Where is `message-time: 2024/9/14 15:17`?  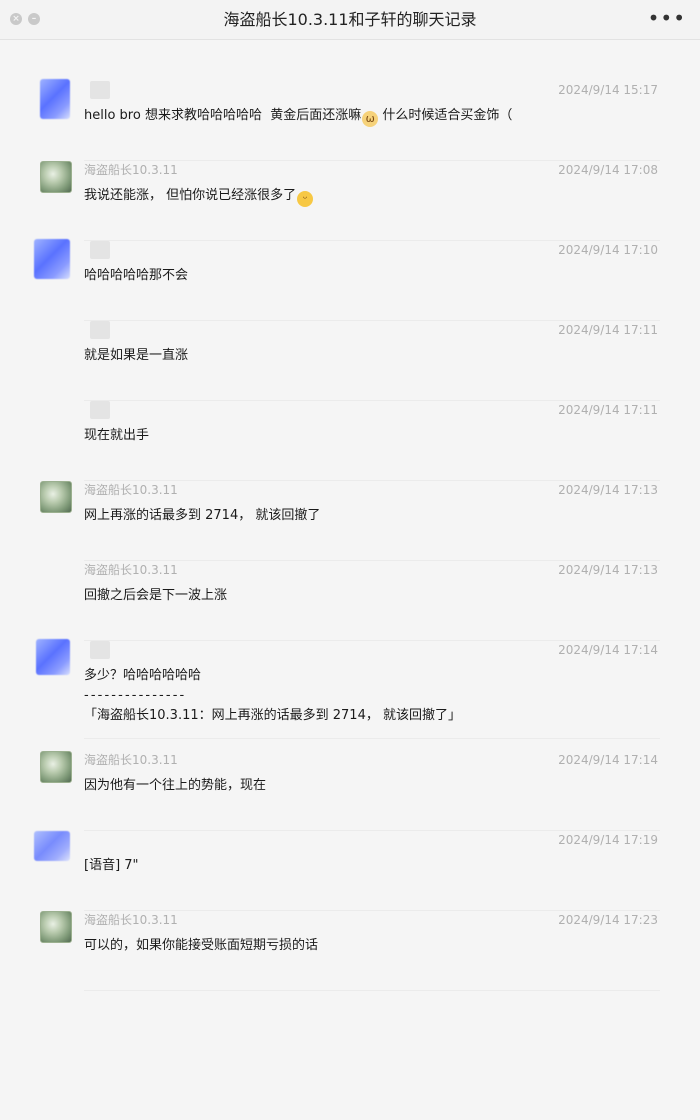 message-time: 2024/9/14 15:17 is located at coordinates (608, 90).